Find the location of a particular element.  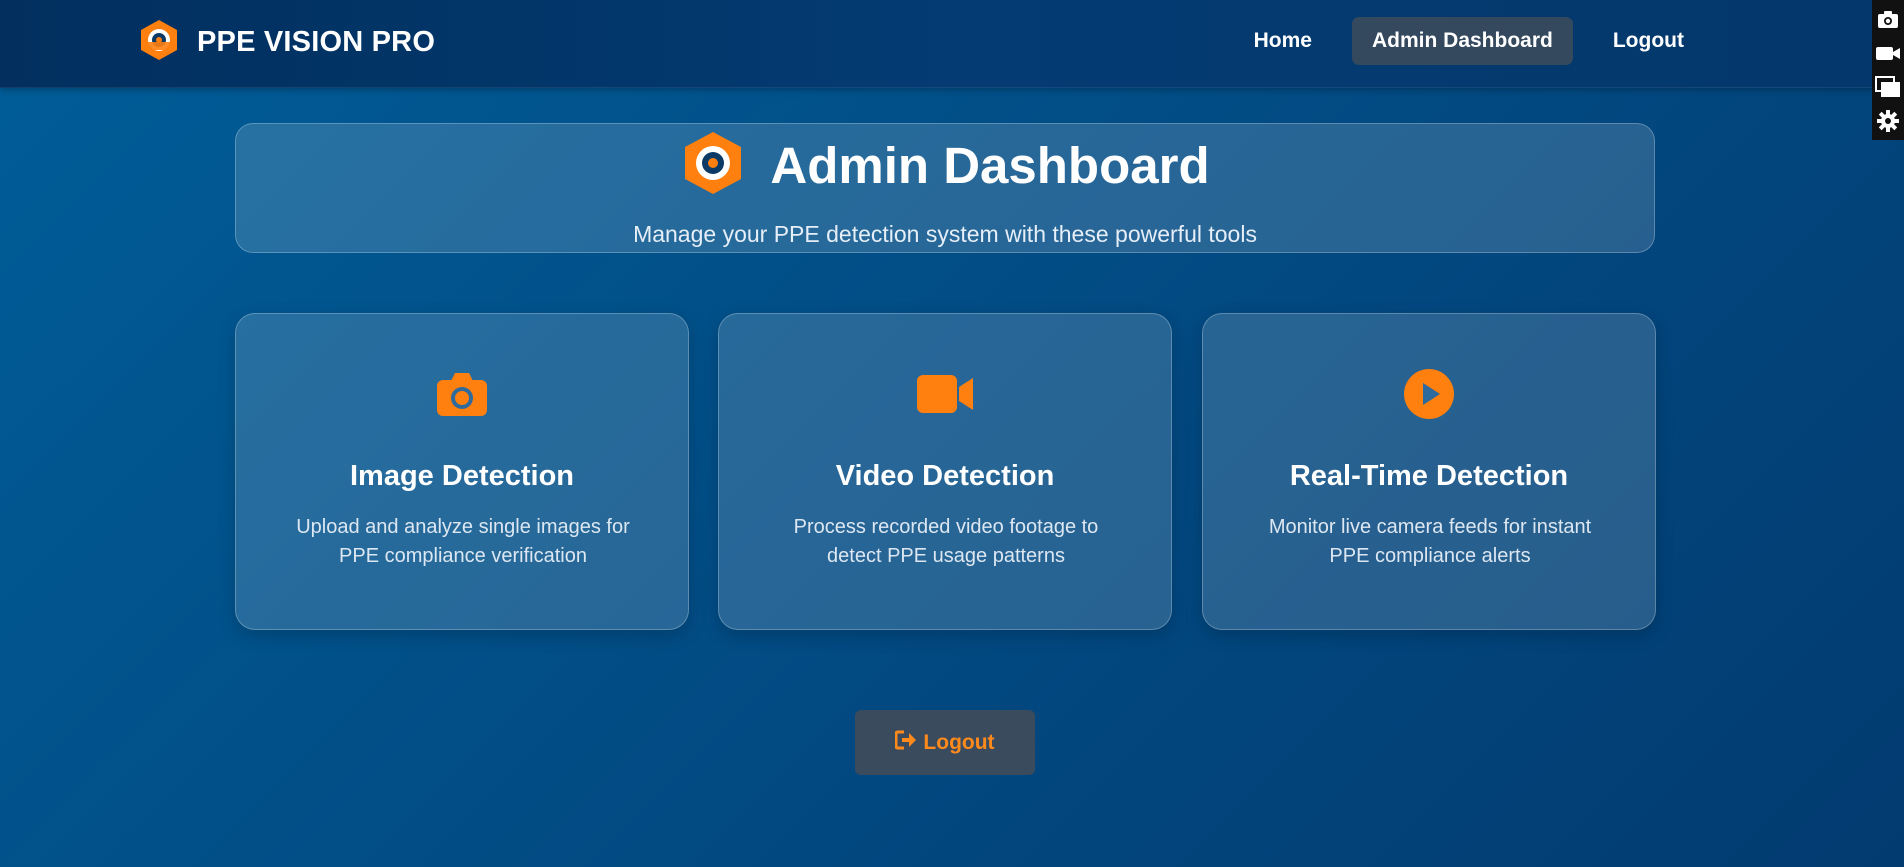

play-circle-icon is located at coordinates (1429, 394).